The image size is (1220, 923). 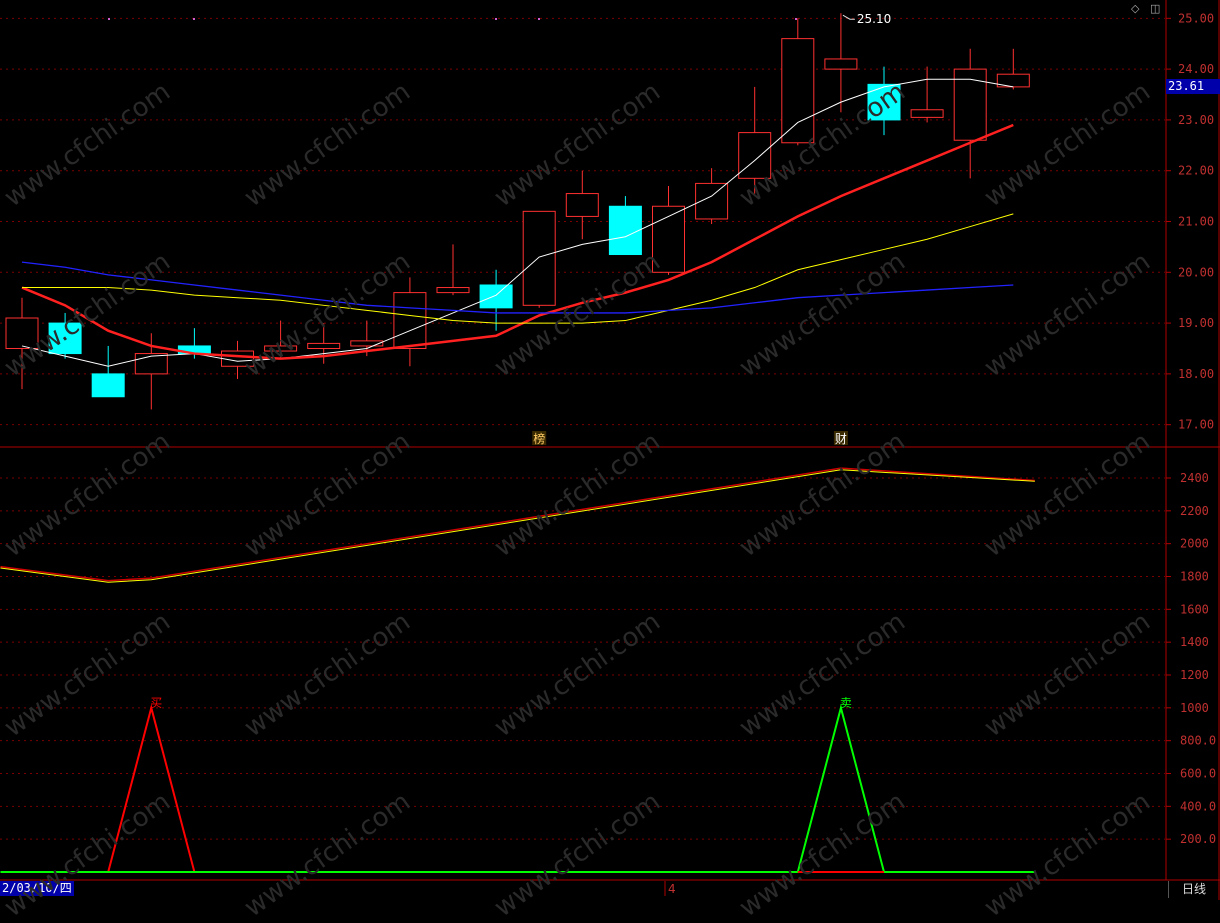 What do you see at coordinates (1196, 272) in the screenshot?
I see `price-tick-label: 20.00` at bounding box center [1196, 272].